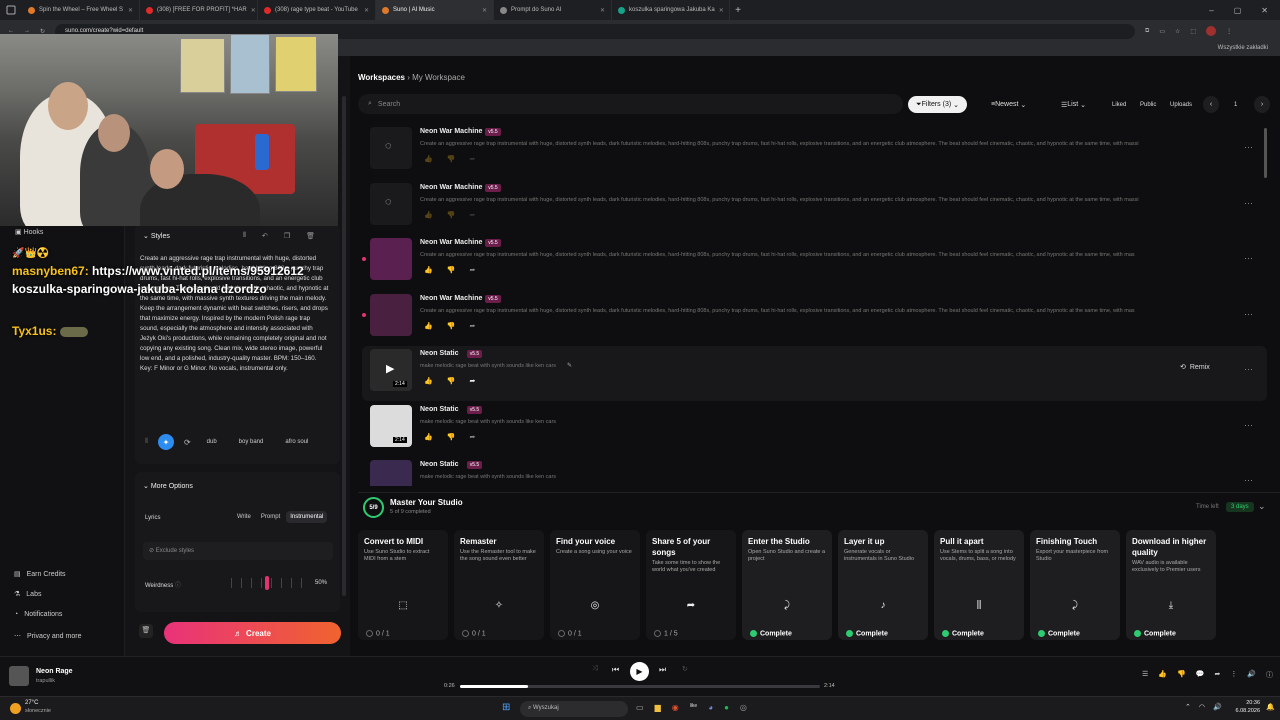  Describe the element at coordinates (1217, 707) in the screenshot. I see `volume-icon: 🔊` at that location.